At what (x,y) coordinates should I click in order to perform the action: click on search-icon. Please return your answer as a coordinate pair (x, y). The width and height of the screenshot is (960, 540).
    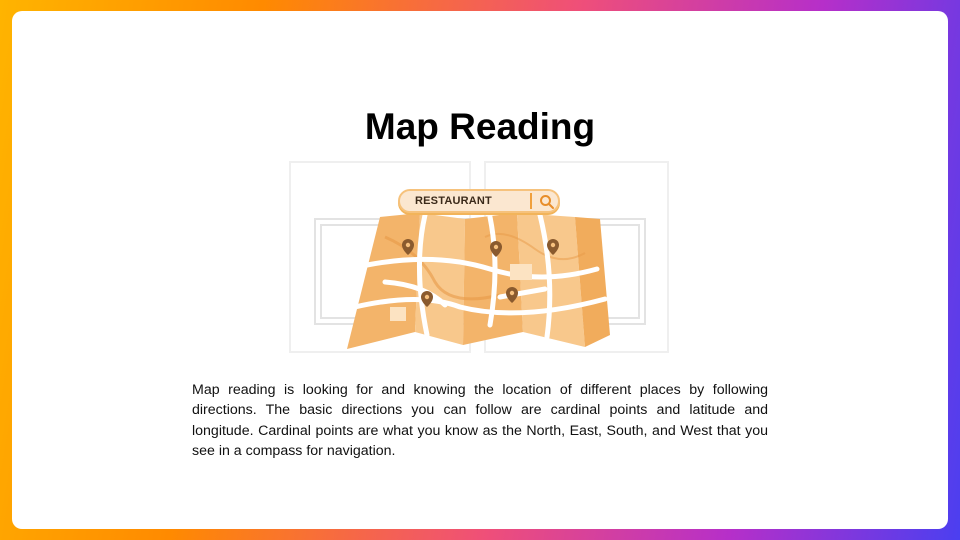
    Looking at the image, I should click on (547, 202).